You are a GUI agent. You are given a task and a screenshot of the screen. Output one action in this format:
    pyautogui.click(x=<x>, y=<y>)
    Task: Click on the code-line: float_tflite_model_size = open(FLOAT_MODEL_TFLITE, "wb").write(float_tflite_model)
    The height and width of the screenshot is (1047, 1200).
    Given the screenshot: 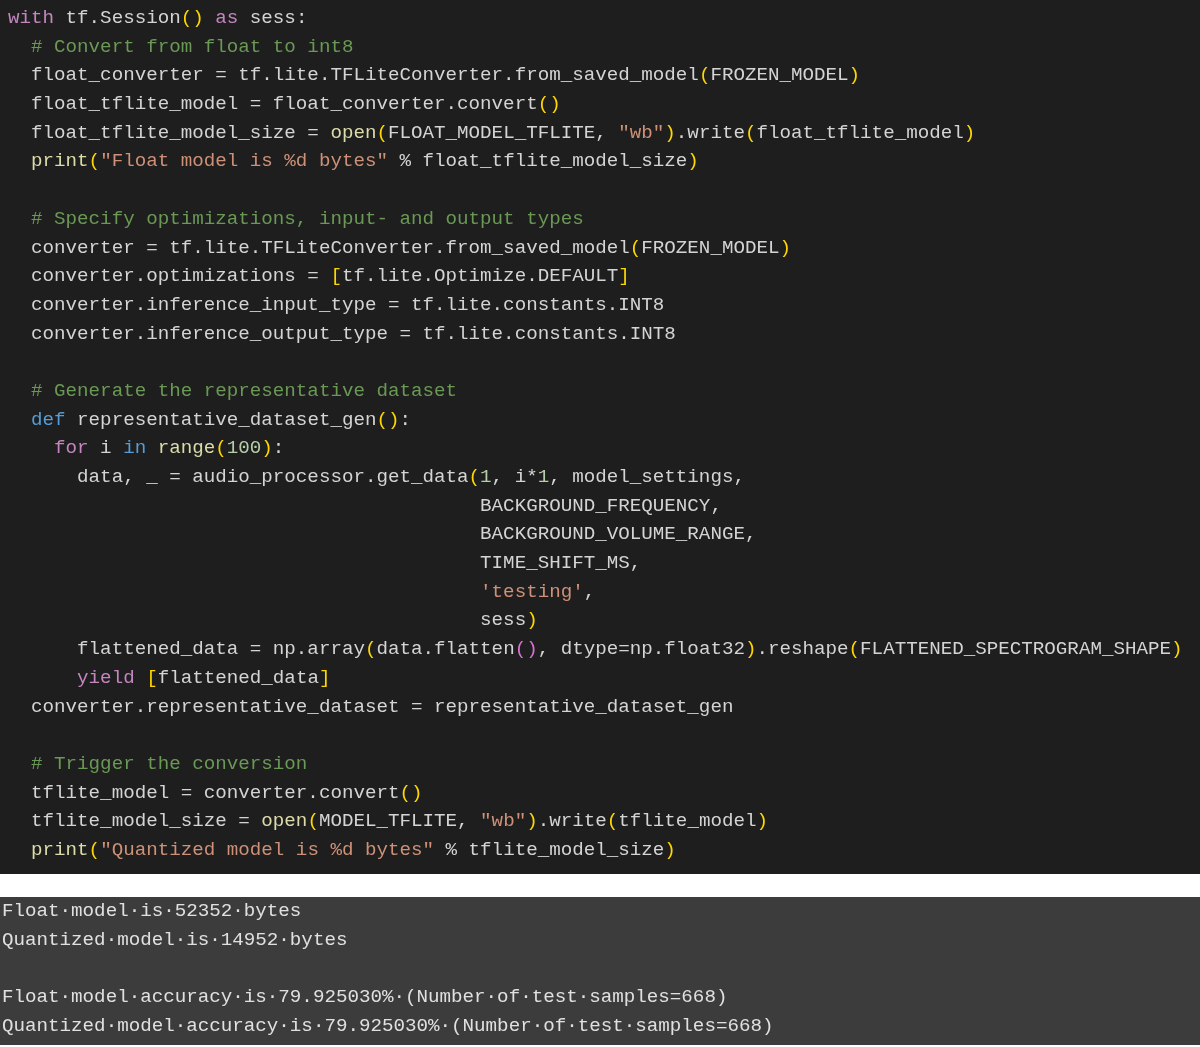 What is the action you would take?
    pyautogui.click(x=503, y=133)
    